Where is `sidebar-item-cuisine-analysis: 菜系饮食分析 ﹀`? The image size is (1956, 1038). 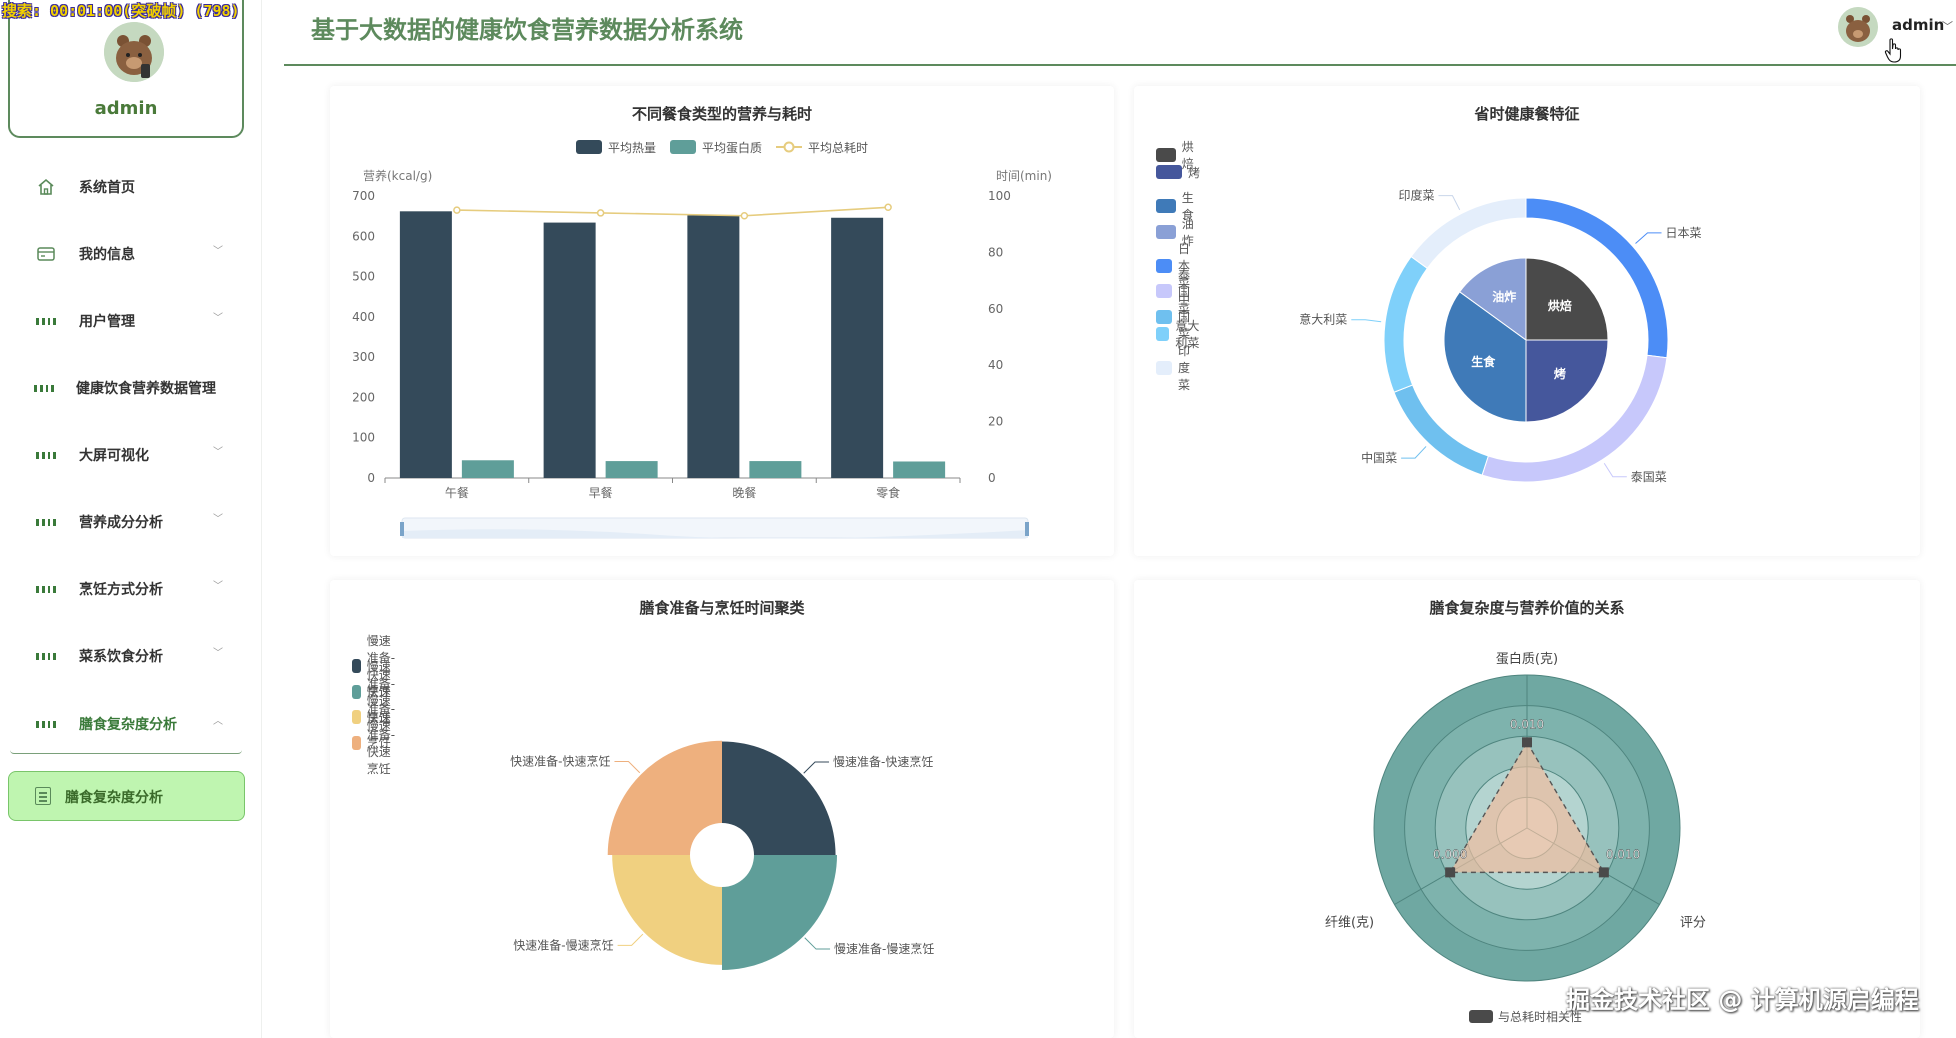
sidebar-item-cuisine-analysis: 菜系饮食分析 ﹀ is located at coordinates (131, 656).